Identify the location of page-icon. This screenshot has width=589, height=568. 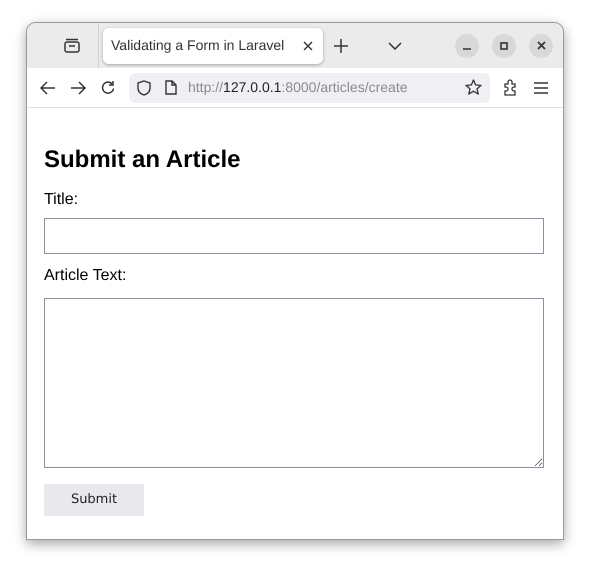
(171, 87).